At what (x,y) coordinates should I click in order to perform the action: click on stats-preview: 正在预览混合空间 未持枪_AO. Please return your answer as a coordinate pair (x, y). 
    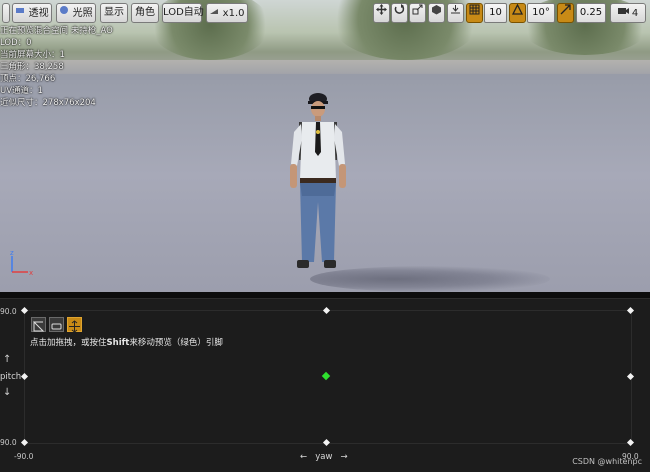
    Looking at the image, I should click on (56, 31).